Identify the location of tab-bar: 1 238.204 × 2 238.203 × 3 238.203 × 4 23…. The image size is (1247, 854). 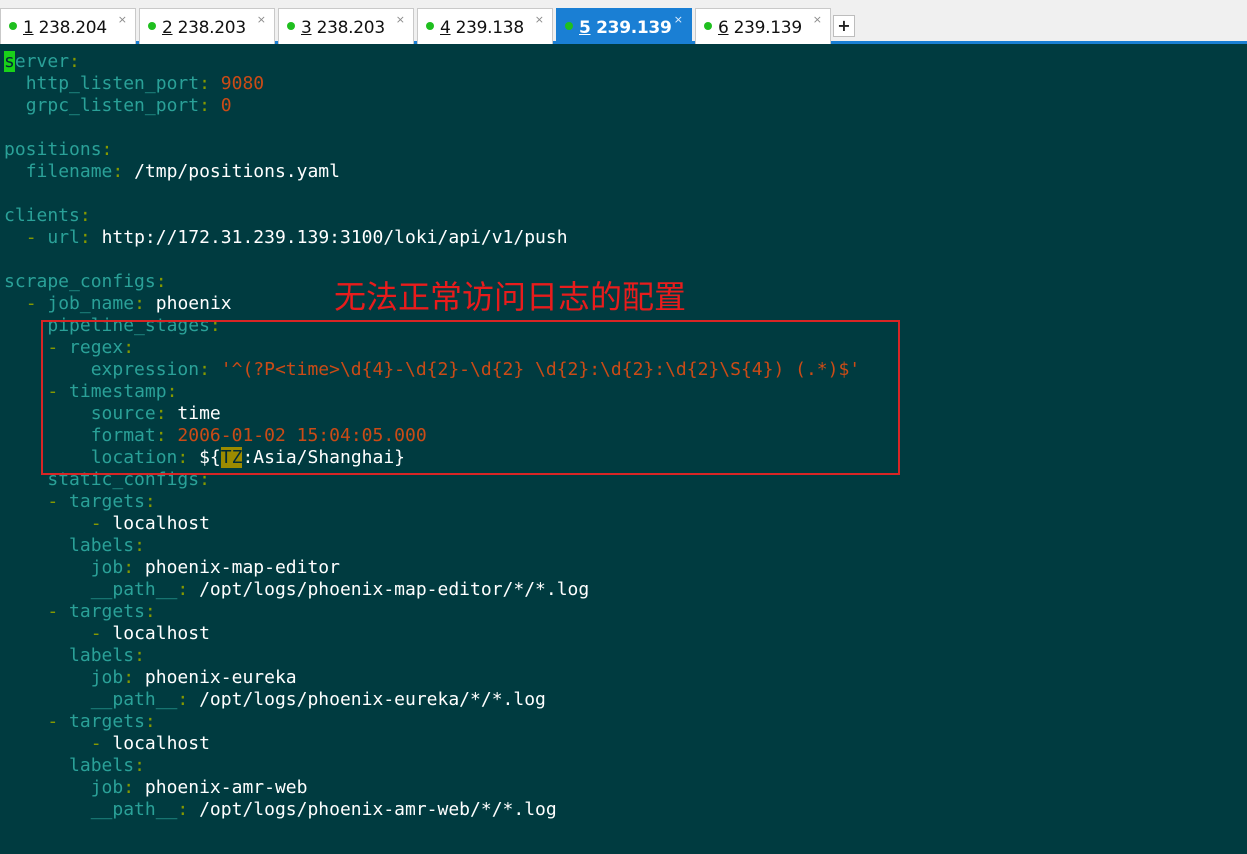
(623, 22).